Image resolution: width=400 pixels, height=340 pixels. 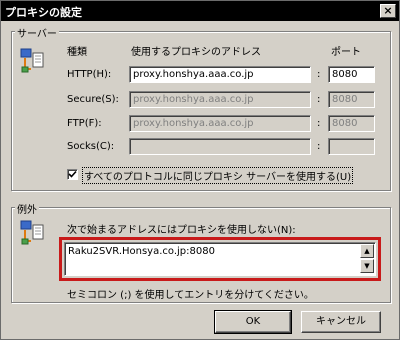 I want to click on checkmark-icon, so click(x=72, y=174).